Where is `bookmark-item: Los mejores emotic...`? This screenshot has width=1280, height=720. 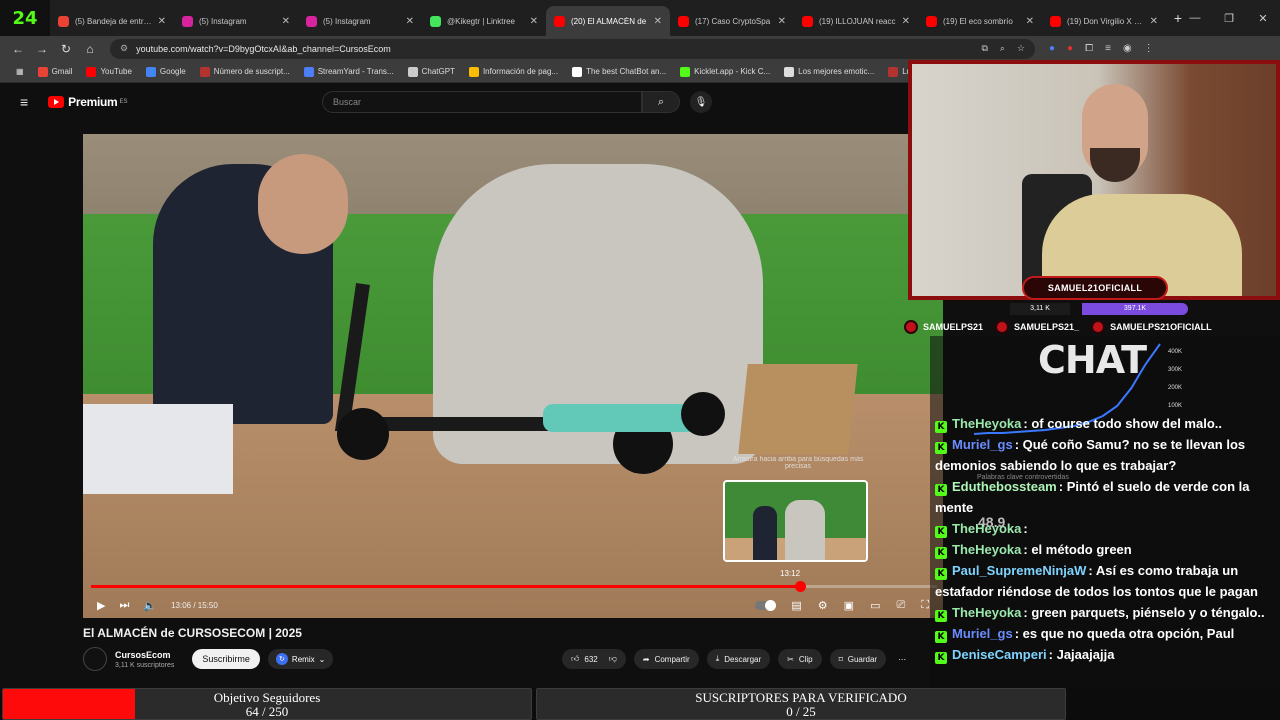 bookmark-item: Los mejores emotic... is located at coordinates (829, 71).